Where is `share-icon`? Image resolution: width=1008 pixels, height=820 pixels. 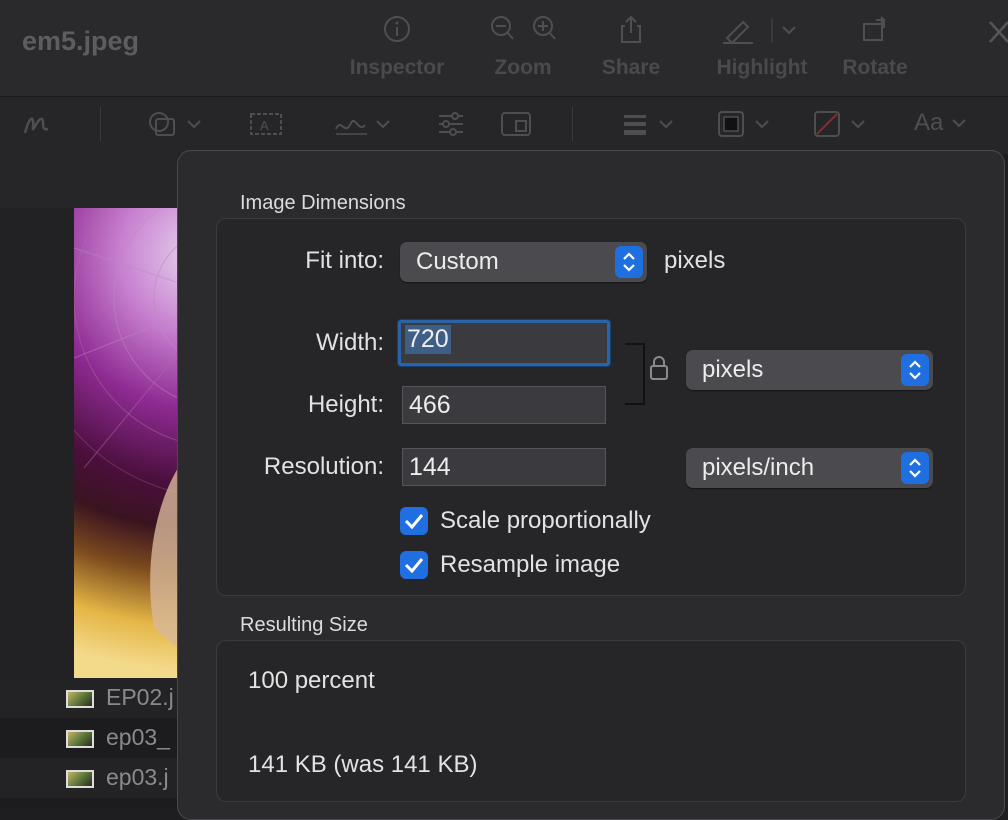
share-icon is located at coordinates (631, 29).